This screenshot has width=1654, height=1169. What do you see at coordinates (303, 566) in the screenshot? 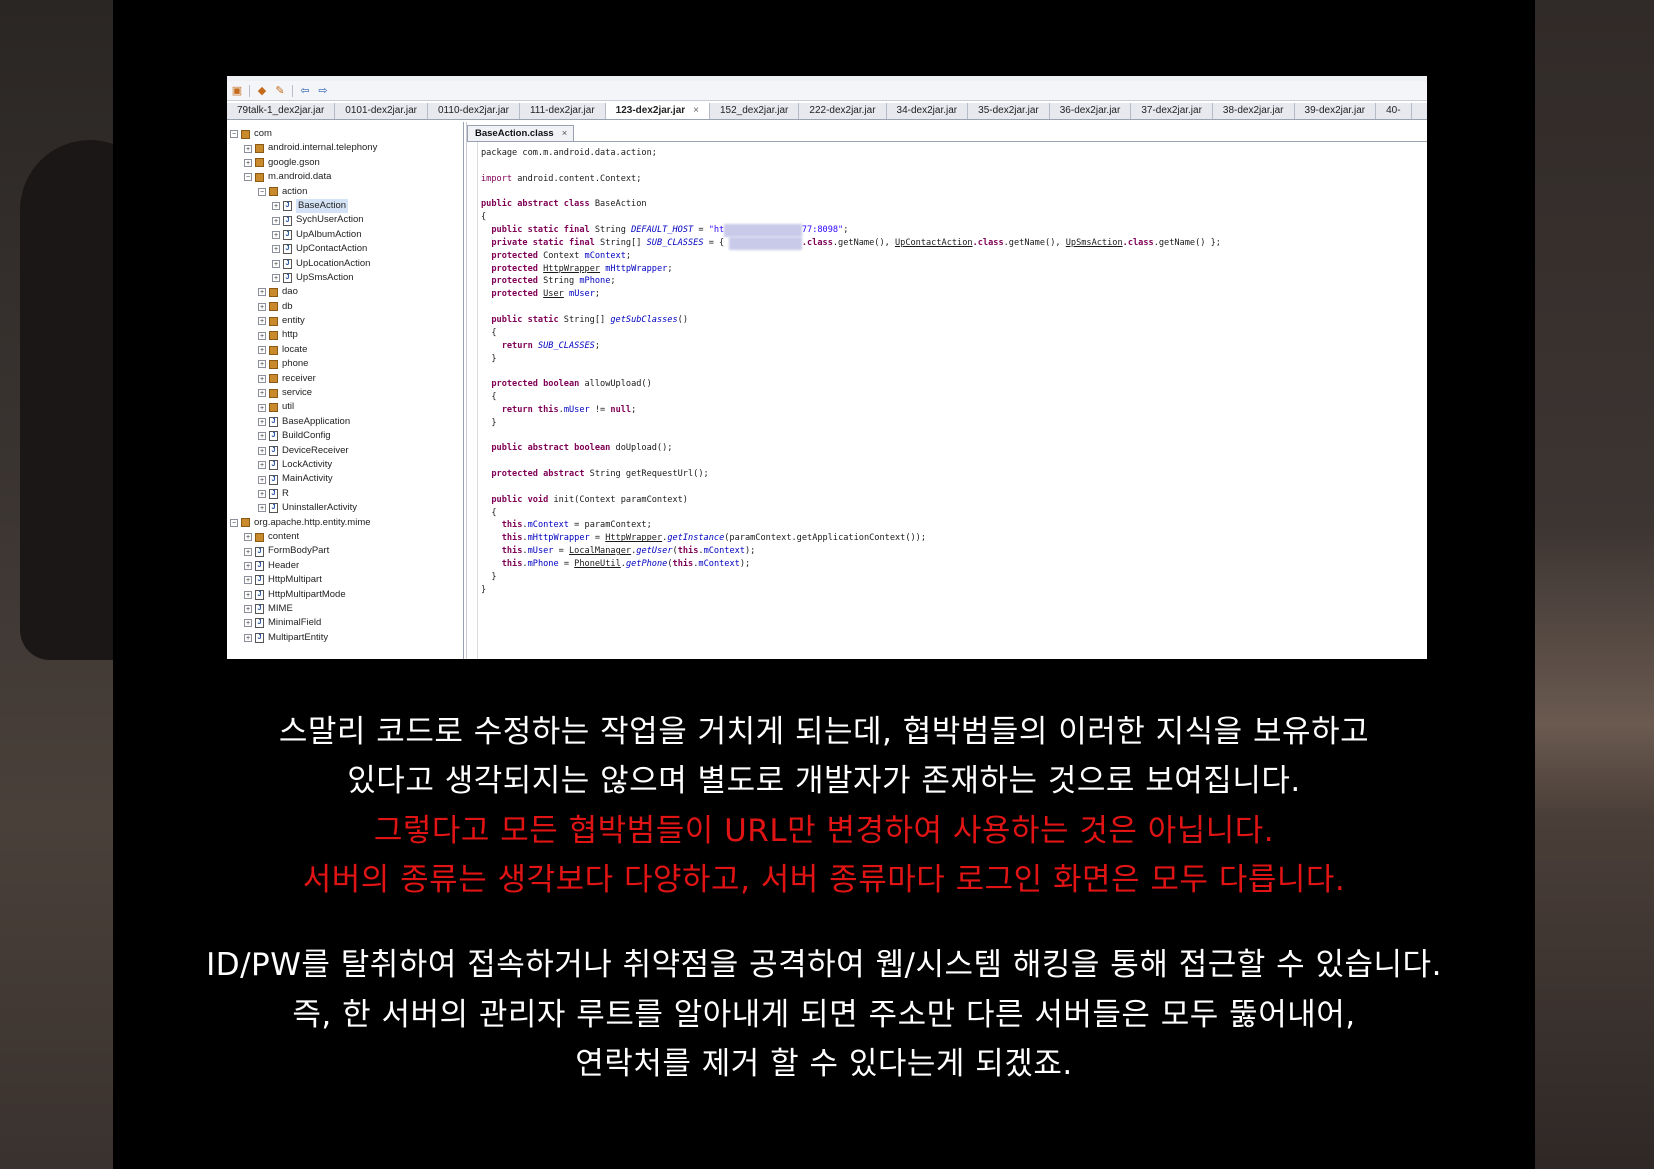
I see `tree-node: + J Header` at bounding box center [303, 566].